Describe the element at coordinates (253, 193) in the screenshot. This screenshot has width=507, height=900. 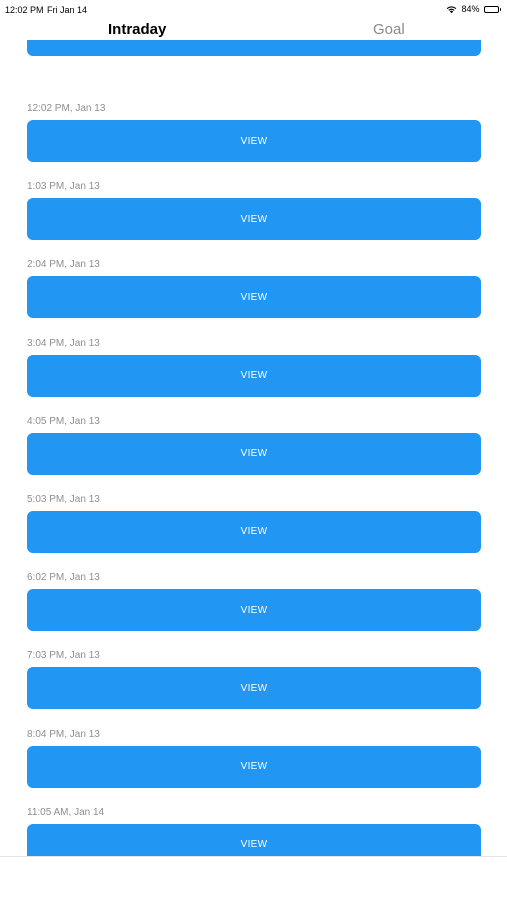
I see `list-item: 1:03 PM, Jan 13 VIEW` at that location.